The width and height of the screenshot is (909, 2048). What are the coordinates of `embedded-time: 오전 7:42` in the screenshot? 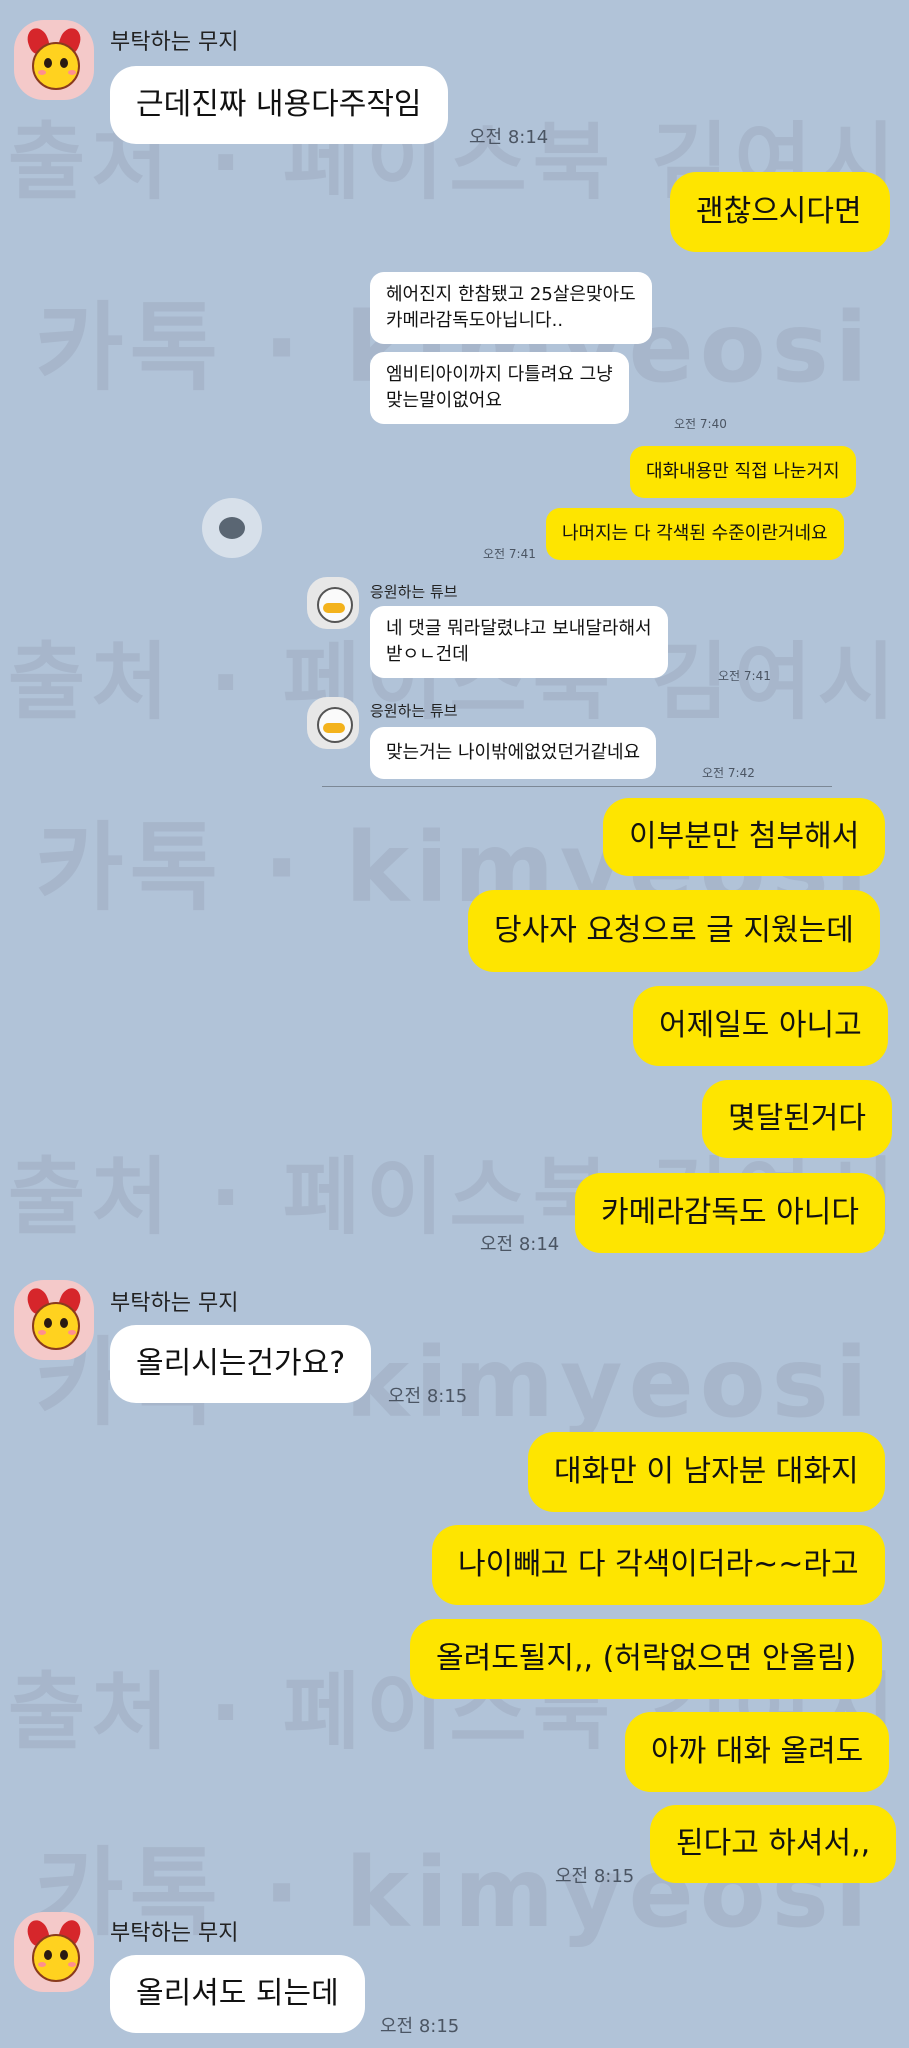 It's located at (728, 773).